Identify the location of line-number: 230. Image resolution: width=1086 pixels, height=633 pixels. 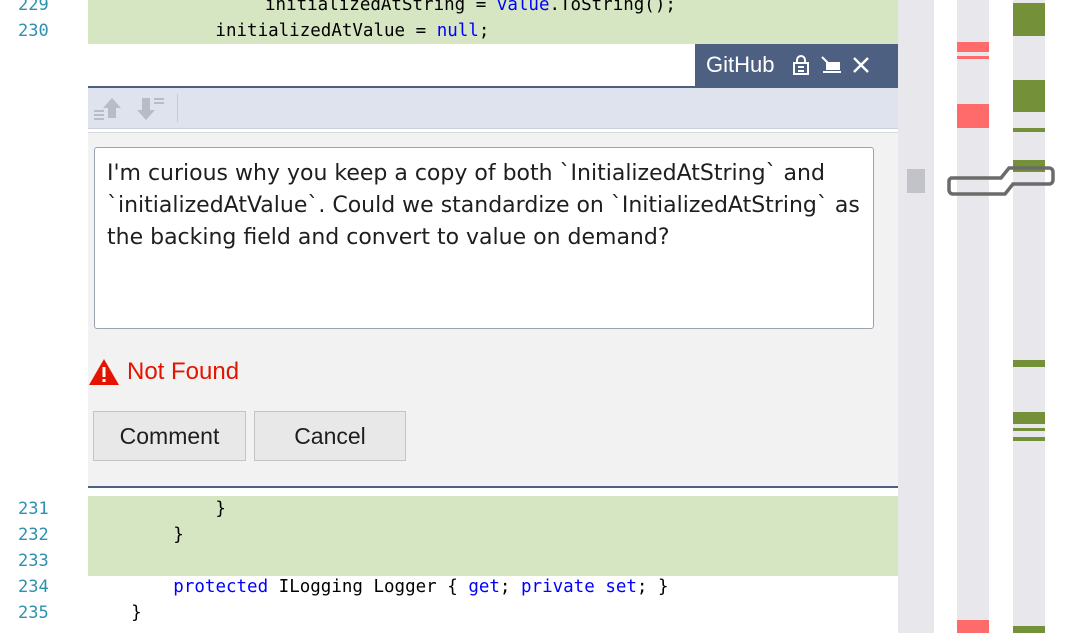
(33, 31).